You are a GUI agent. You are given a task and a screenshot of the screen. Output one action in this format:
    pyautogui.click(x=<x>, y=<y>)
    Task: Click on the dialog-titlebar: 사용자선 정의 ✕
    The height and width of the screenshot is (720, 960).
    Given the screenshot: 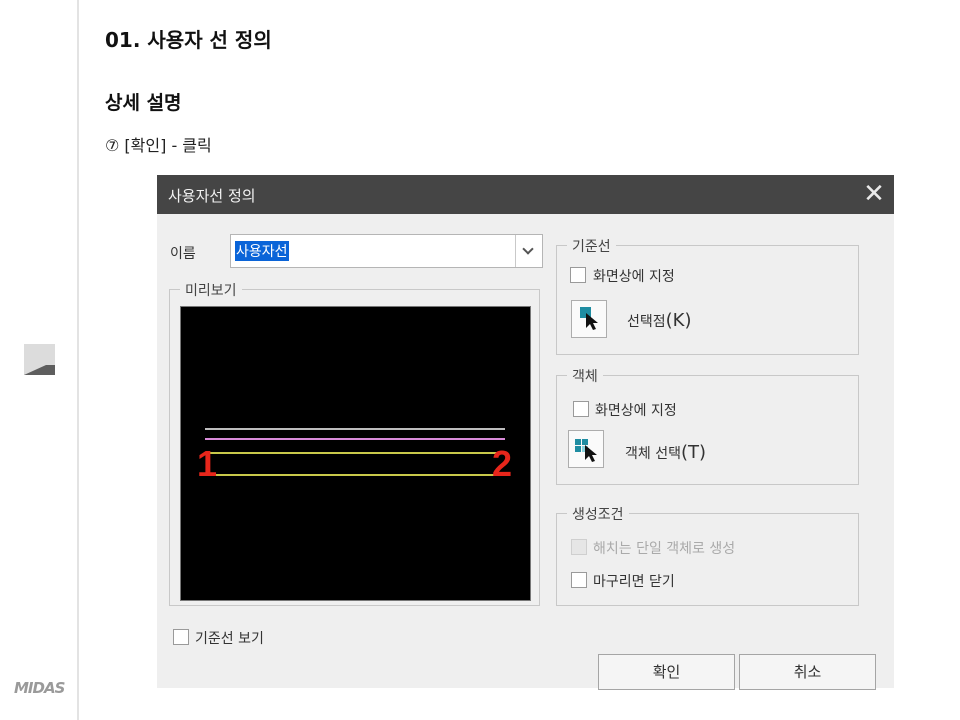 What is the action you would take?
    pyautogui.click(x=525, y=194)
    